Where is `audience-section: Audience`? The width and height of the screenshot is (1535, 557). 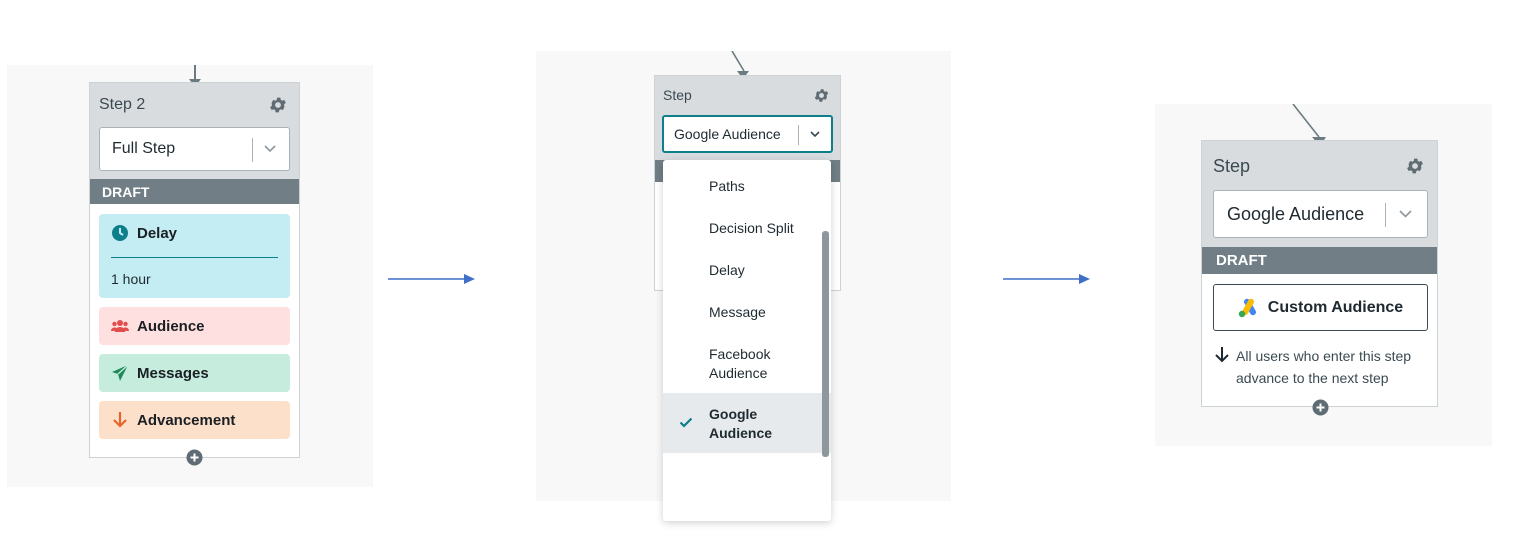 audience-section: Audience is located at coordinates (194, 326).